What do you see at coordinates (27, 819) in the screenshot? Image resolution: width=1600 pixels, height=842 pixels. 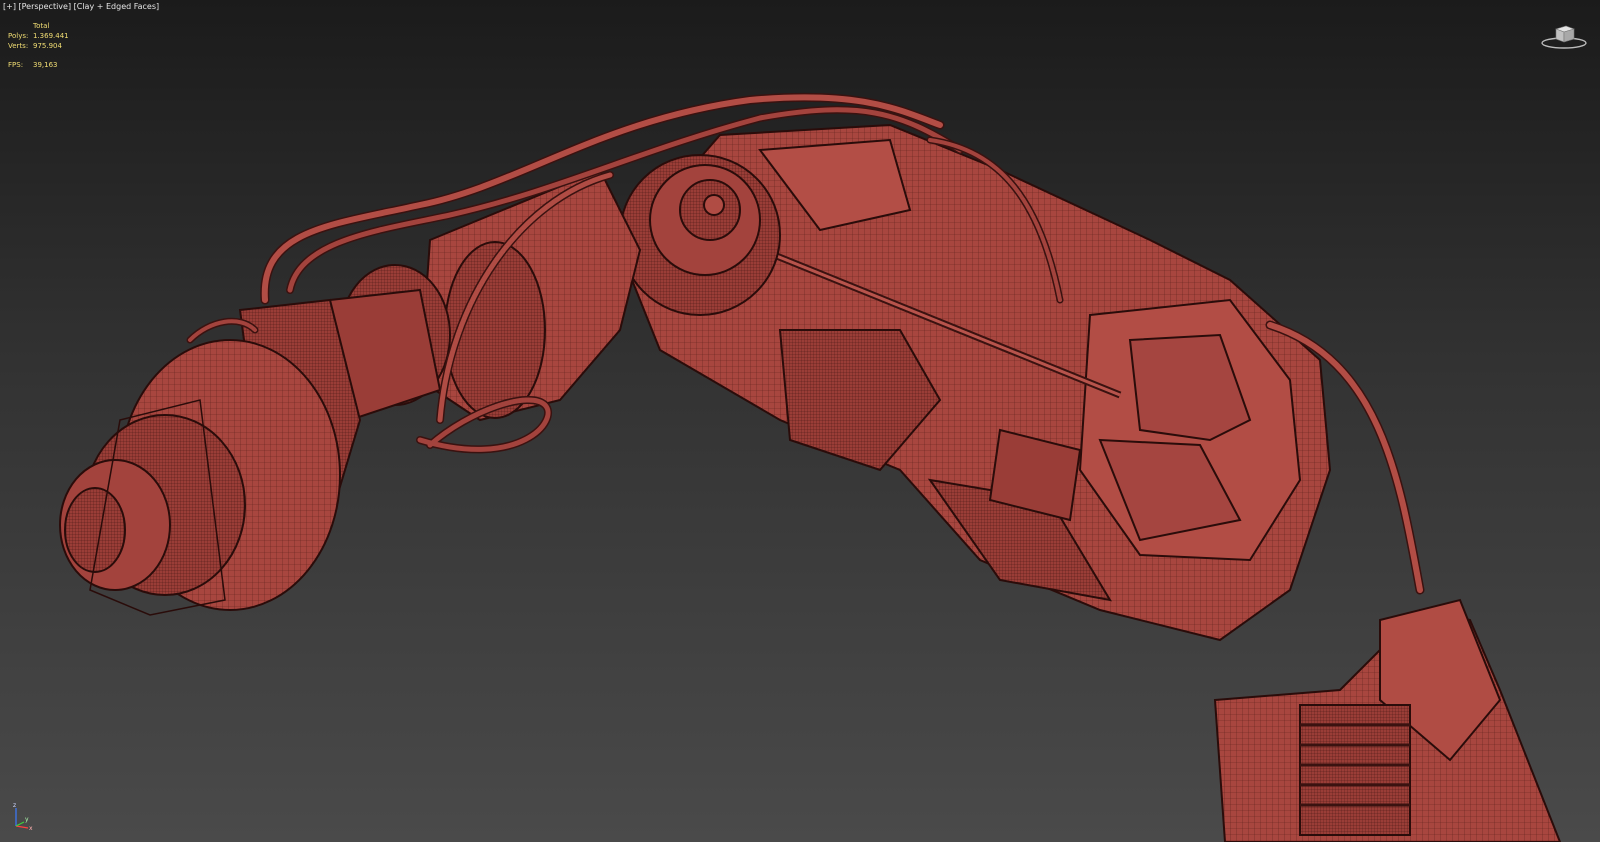 I see `axis-label-y: y` at bounding box center [27, 819].